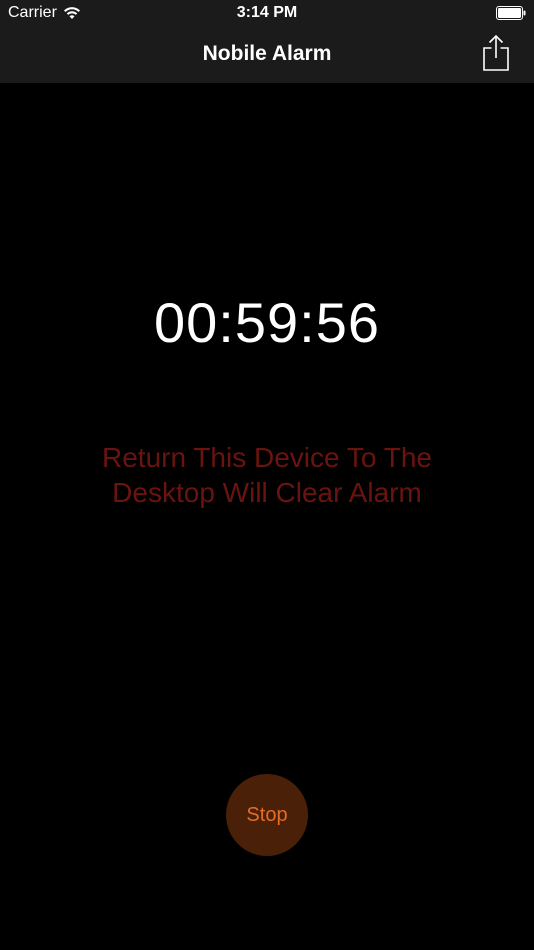  I want to click on notice-line-2: Desktop Will Clear Alarm, so click(267, 492).